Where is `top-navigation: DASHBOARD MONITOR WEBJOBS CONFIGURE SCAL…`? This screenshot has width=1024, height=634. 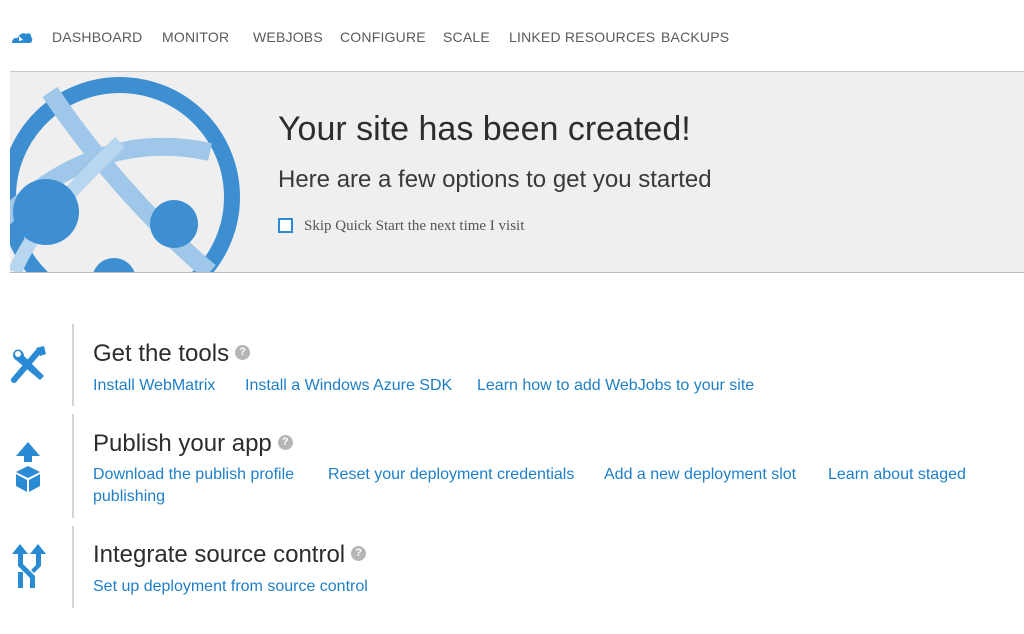 top-navigation: DASHBOARD MONITOR WEBJOBS CONFIGURE SCAL… is located at coordinates (512, 36).